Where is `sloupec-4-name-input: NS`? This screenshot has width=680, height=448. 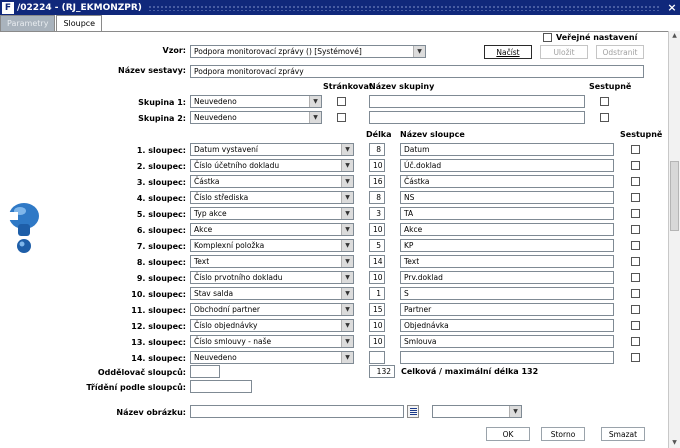 sloupec-4-name-input: NS is located at coordinates (507, 197).